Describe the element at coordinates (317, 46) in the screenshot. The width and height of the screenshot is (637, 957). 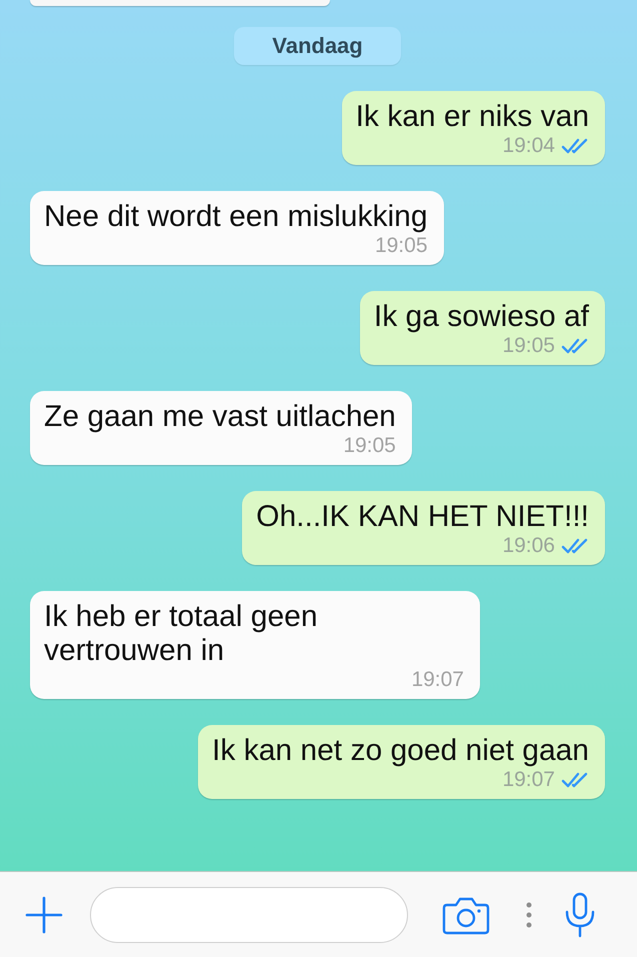
I see `date-label: Vandaag` at that location.